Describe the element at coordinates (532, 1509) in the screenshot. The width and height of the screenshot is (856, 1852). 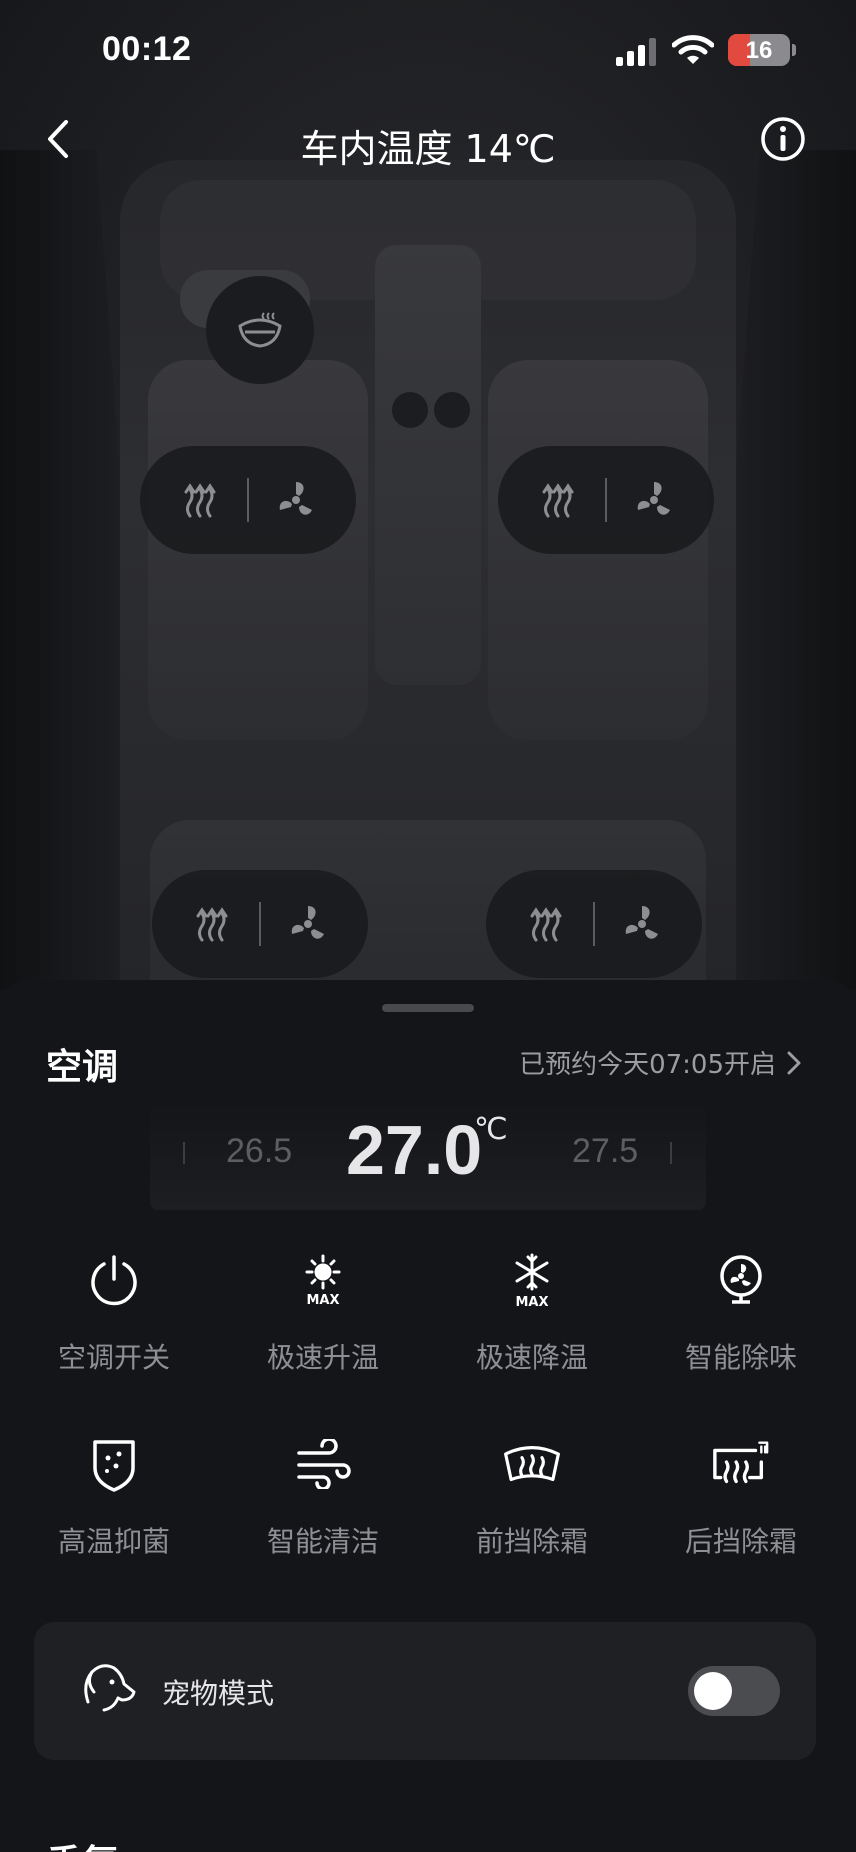
I see `front-defrost-button: 前挡除霜` at that location.